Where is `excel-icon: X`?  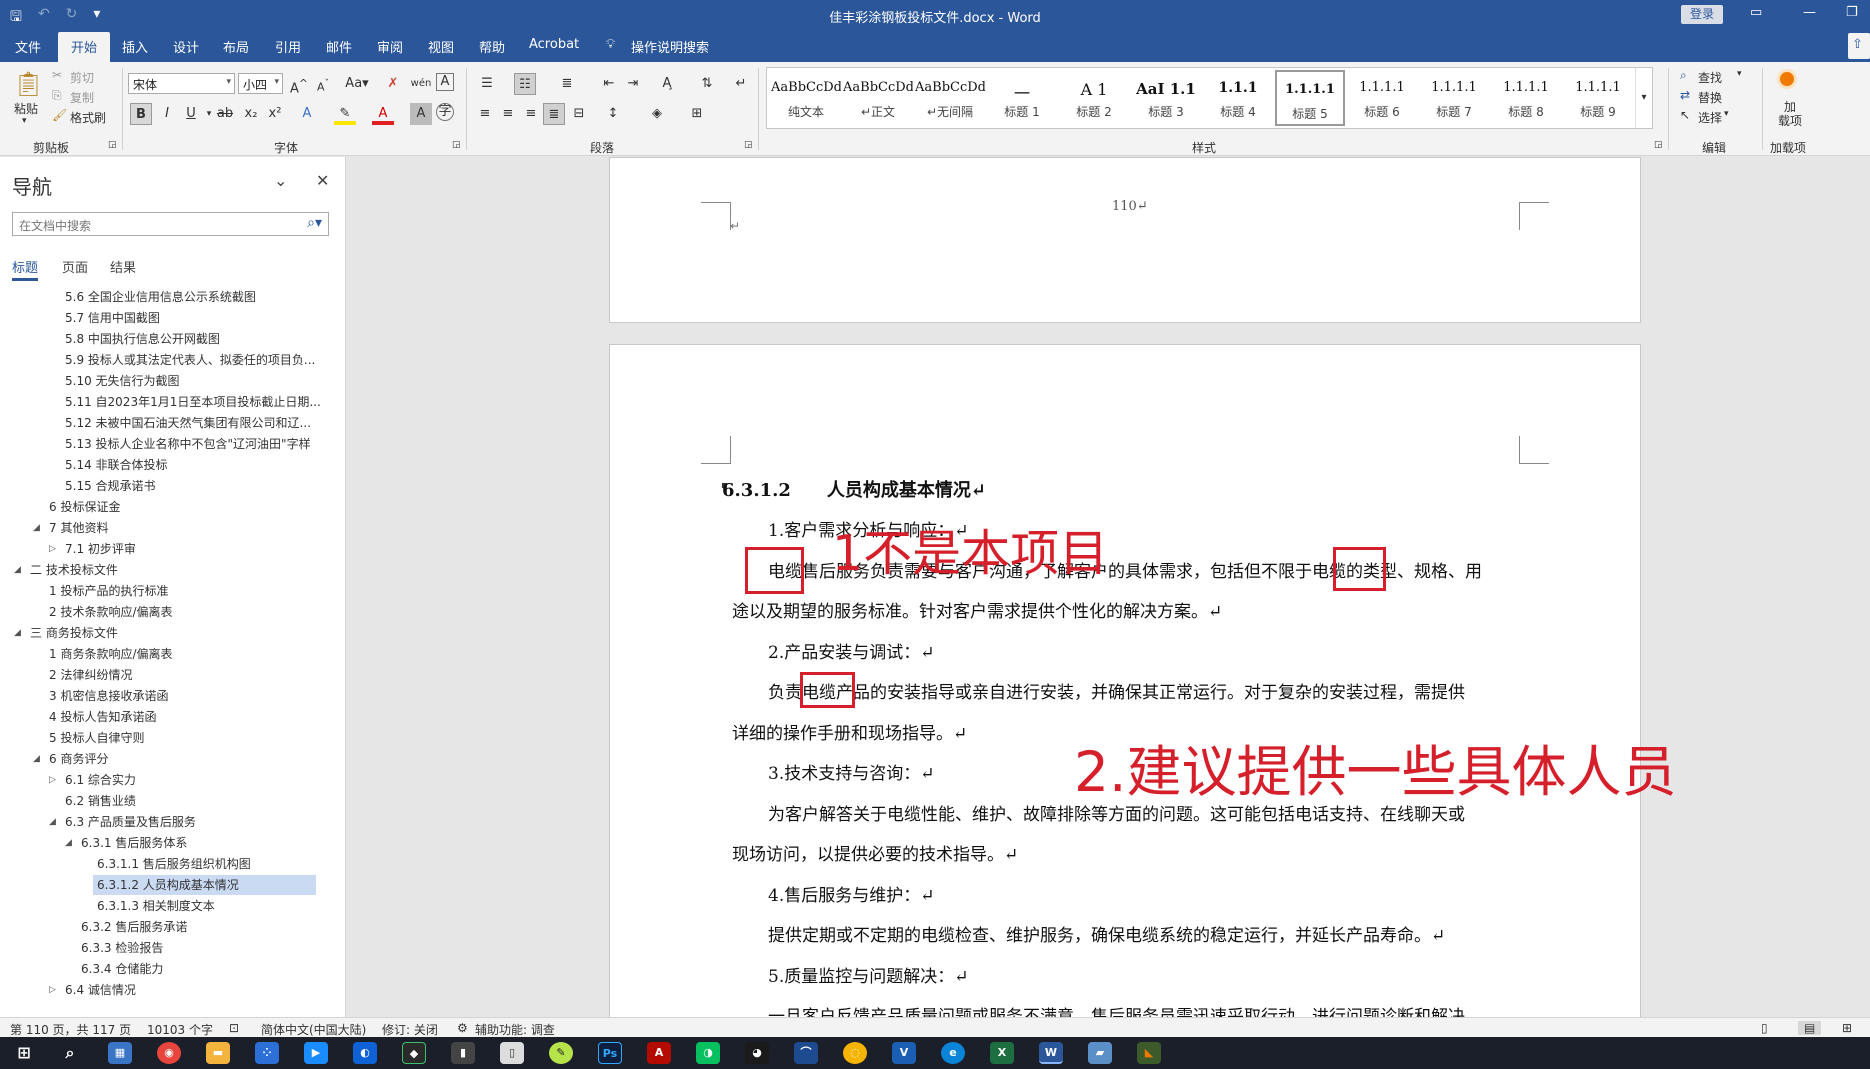
excel-icon: X is located at coordinates (1002, 1053).